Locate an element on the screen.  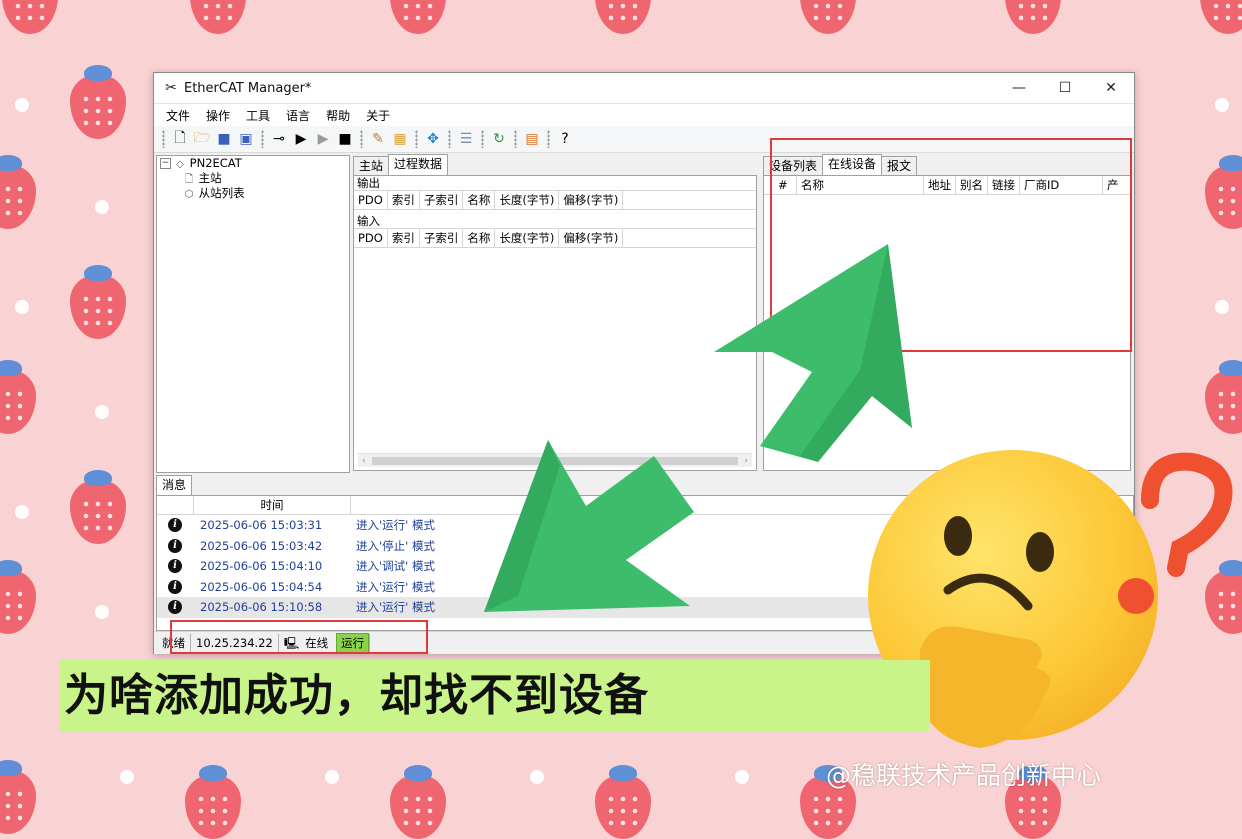
middle-tabs: 主站 过程数据 is located at coordinates (555, 164).